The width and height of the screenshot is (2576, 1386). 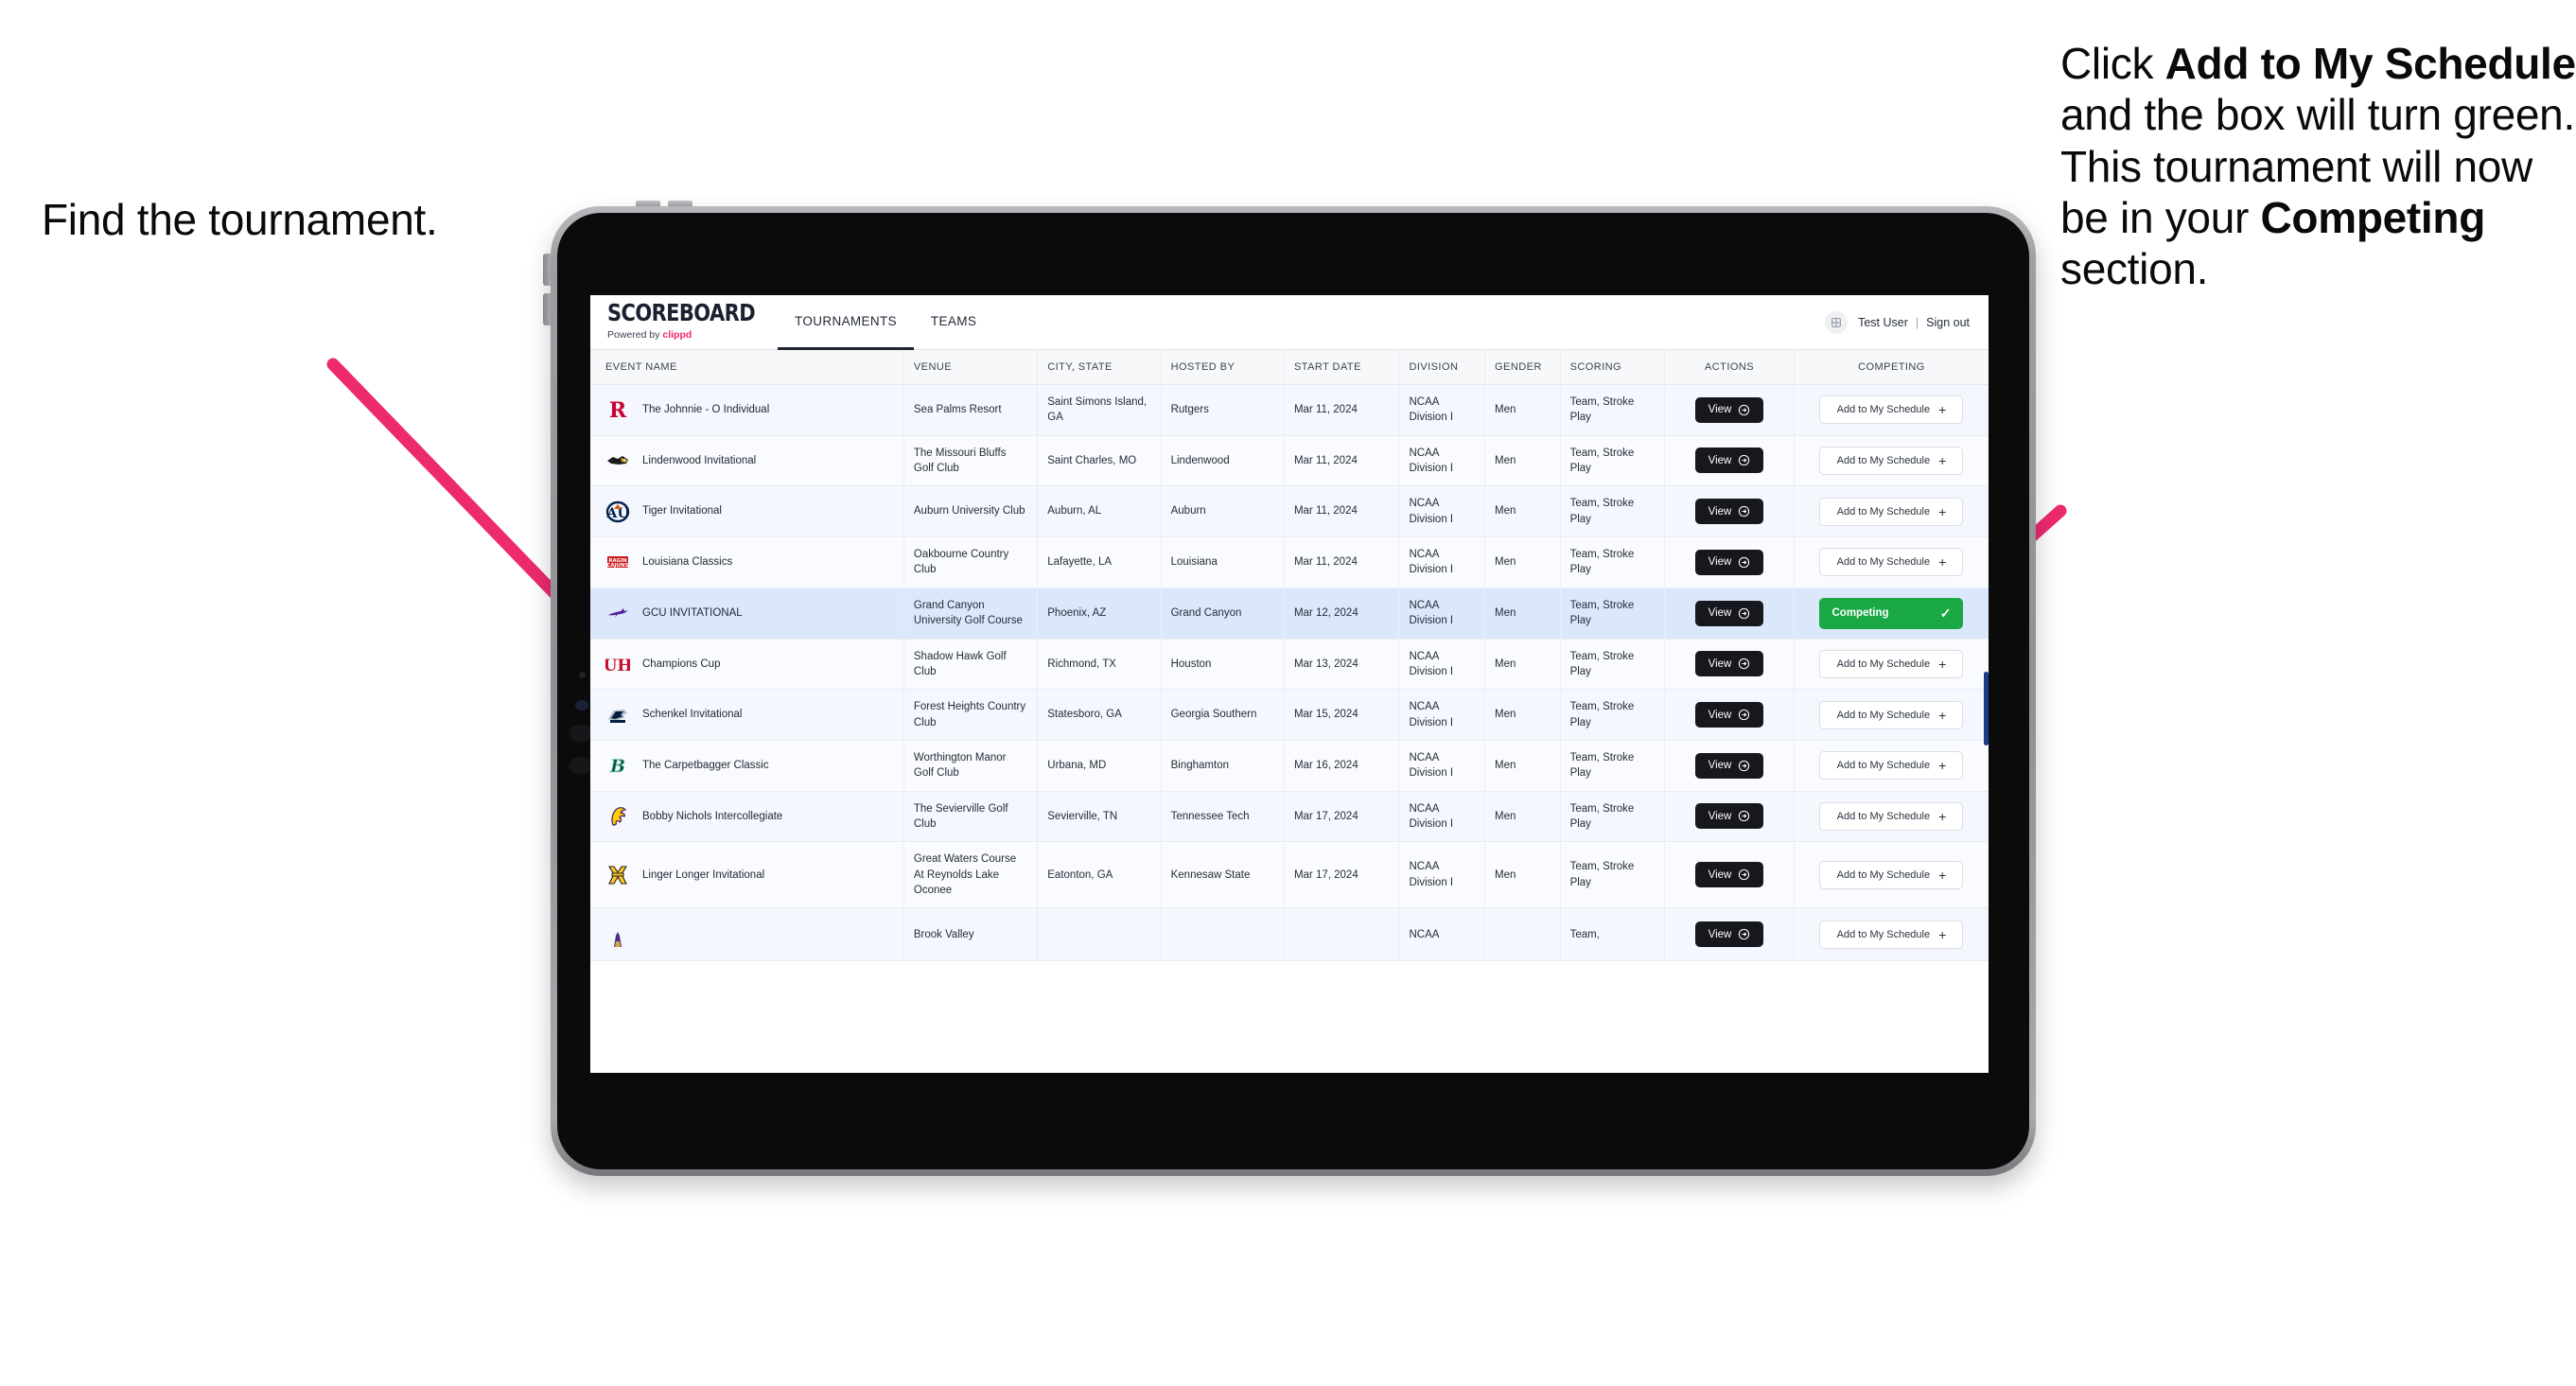 What do you see at coordinates (747, 410) in the screenshot?
I see `cell-event-name: R The Johnnie - O Individual` at bounding box center [747, 410].